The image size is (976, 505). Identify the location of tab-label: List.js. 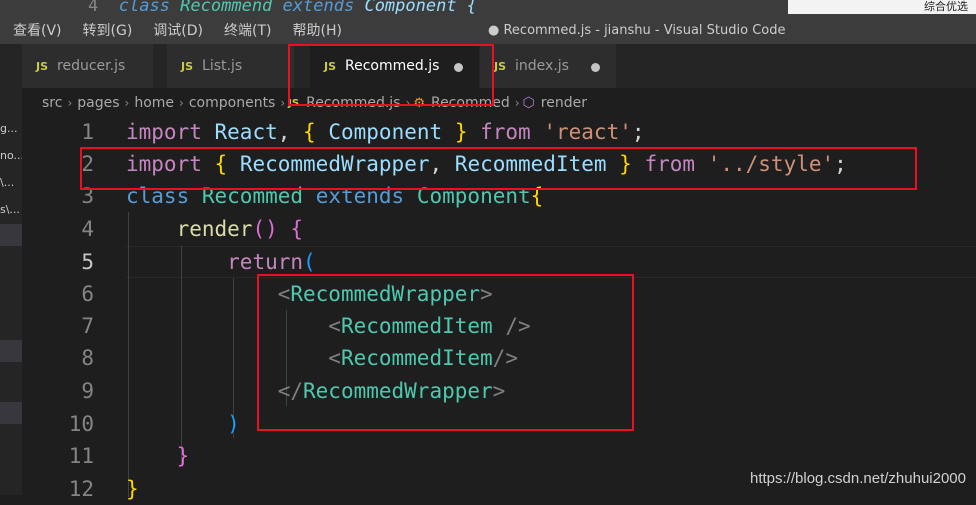
(222, 66).